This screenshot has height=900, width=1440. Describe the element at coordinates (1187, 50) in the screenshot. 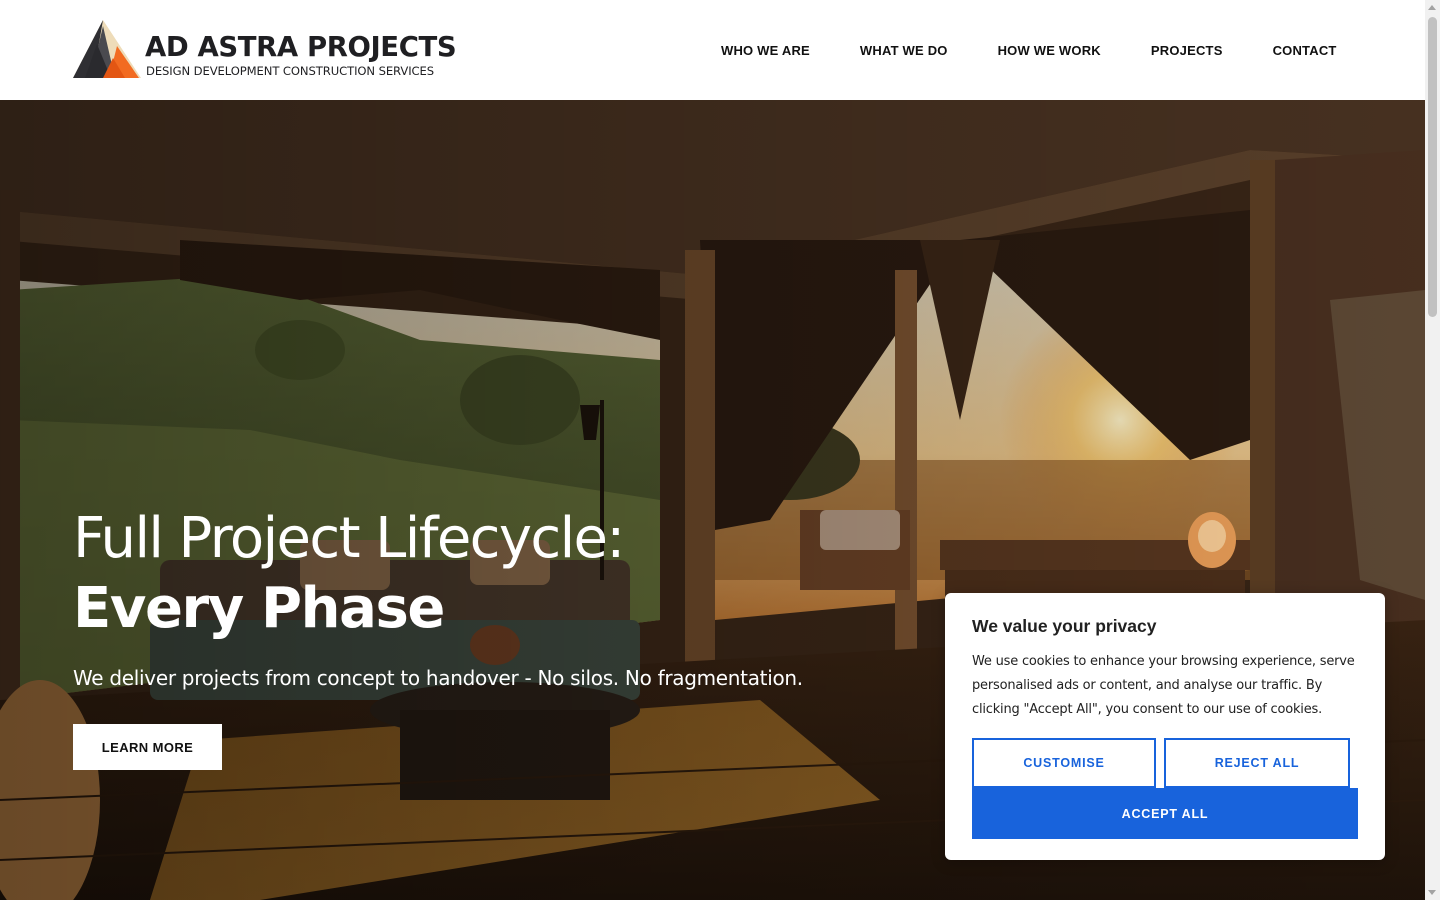

I see `nav-projects: PROJECTS` at that location.